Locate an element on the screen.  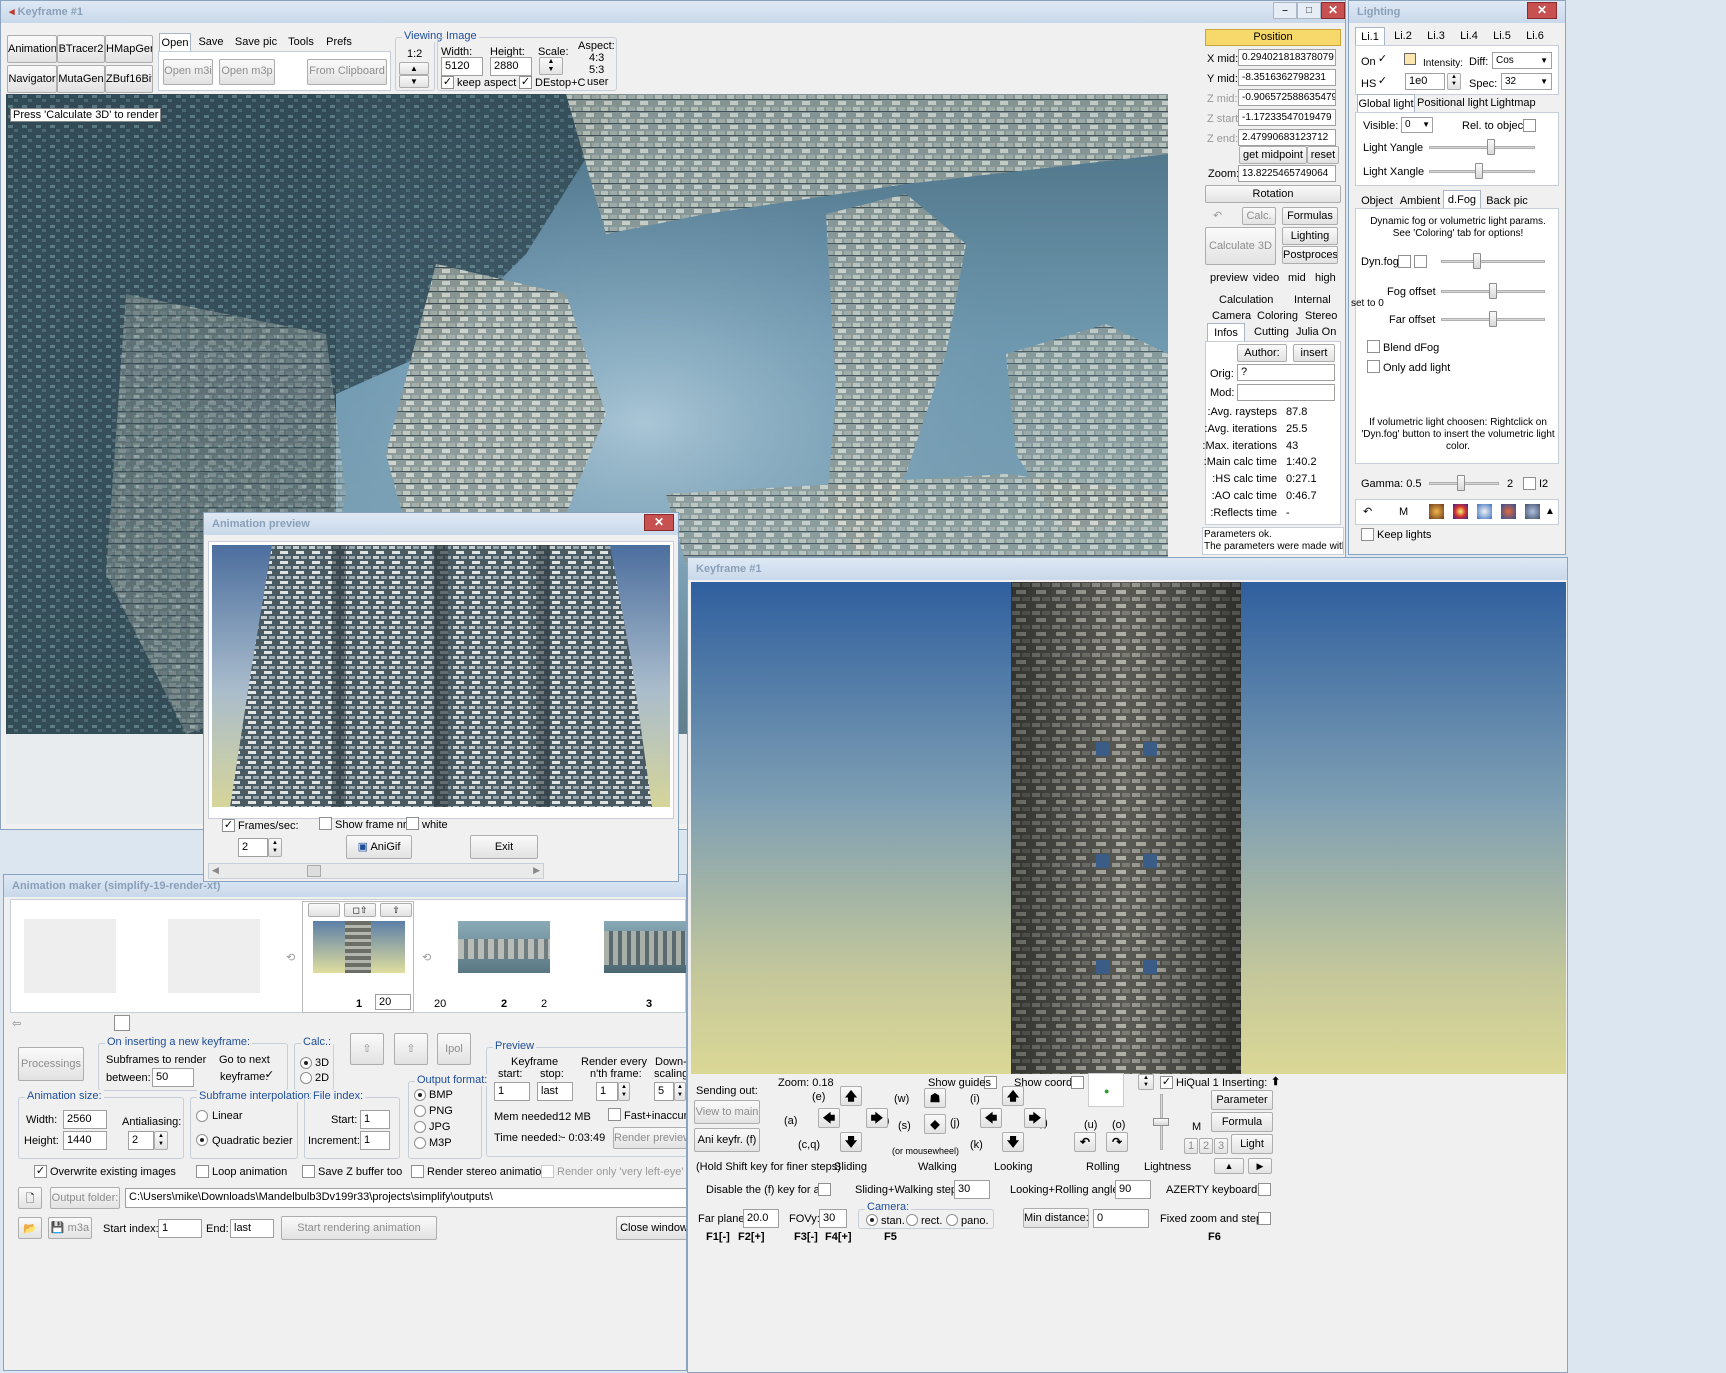
i2-checkbox is located at coordinates (1529, 483).